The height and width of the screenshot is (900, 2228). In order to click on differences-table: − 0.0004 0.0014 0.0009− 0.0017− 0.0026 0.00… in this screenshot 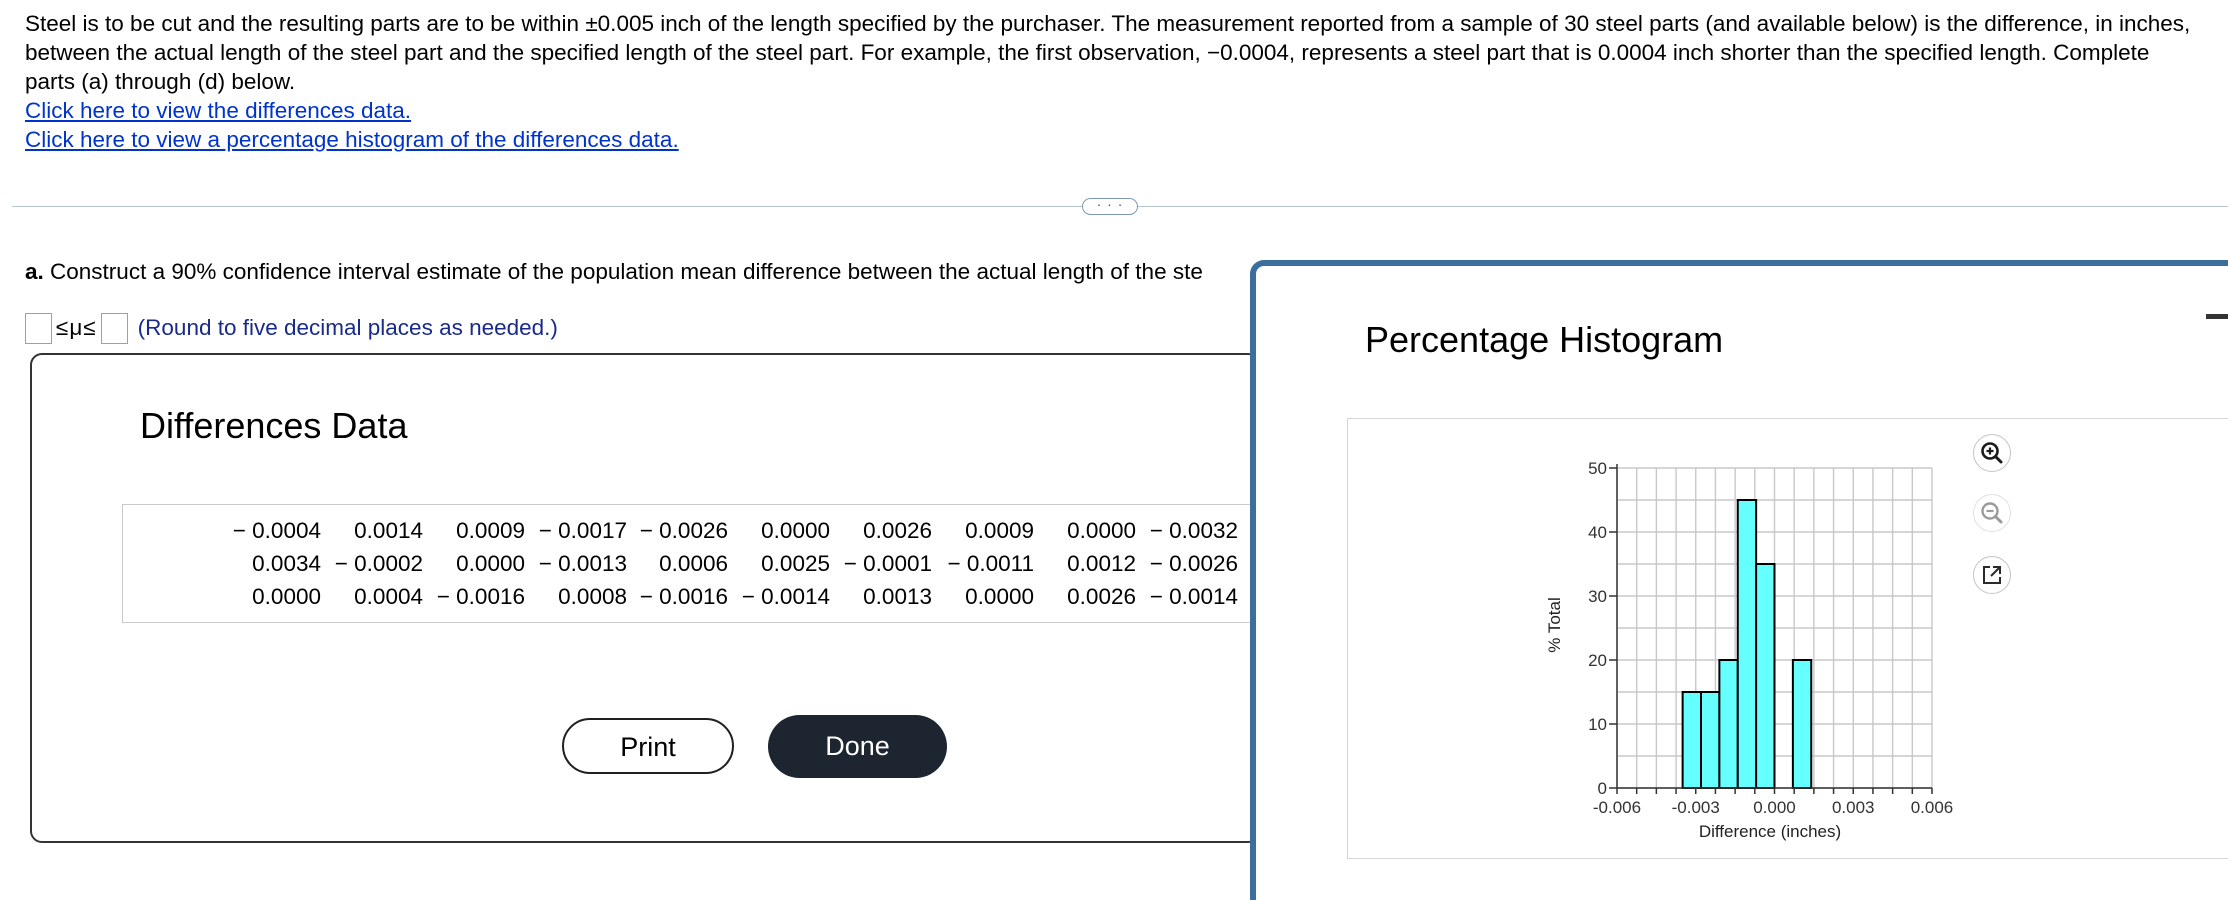, I will do `click(732, 563)`.